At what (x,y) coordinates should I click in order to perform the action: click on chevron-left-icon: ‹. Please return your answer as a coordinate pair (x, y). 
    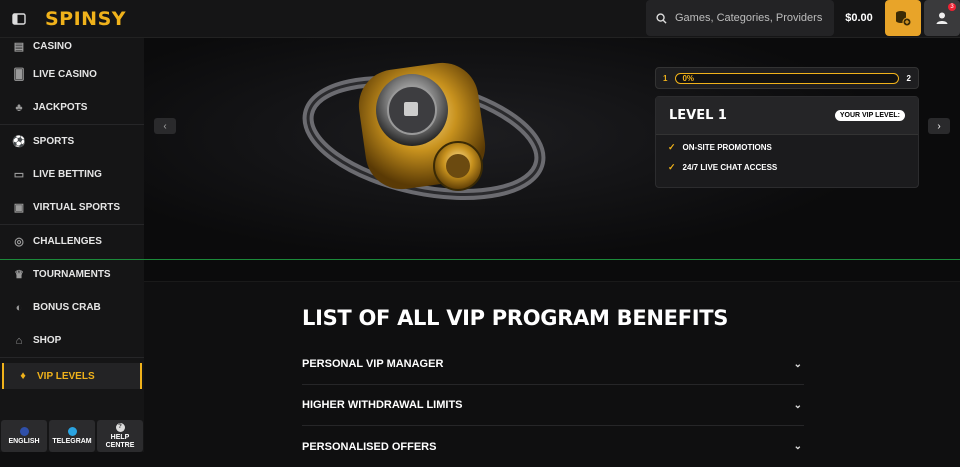
    Looking at the image, I should click on (165, 126).